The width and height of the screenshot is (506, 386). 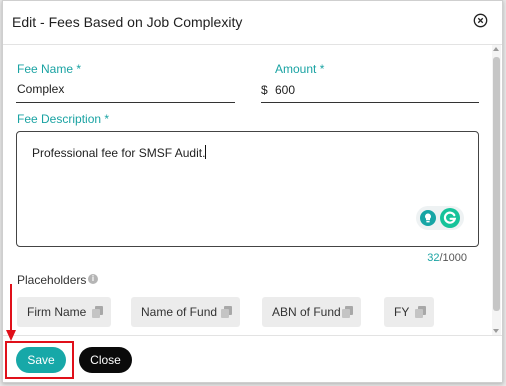 What do you see at coordinates (206, 152) in the screenshot?
I see `text-caret` at bounding box center [206, 152].